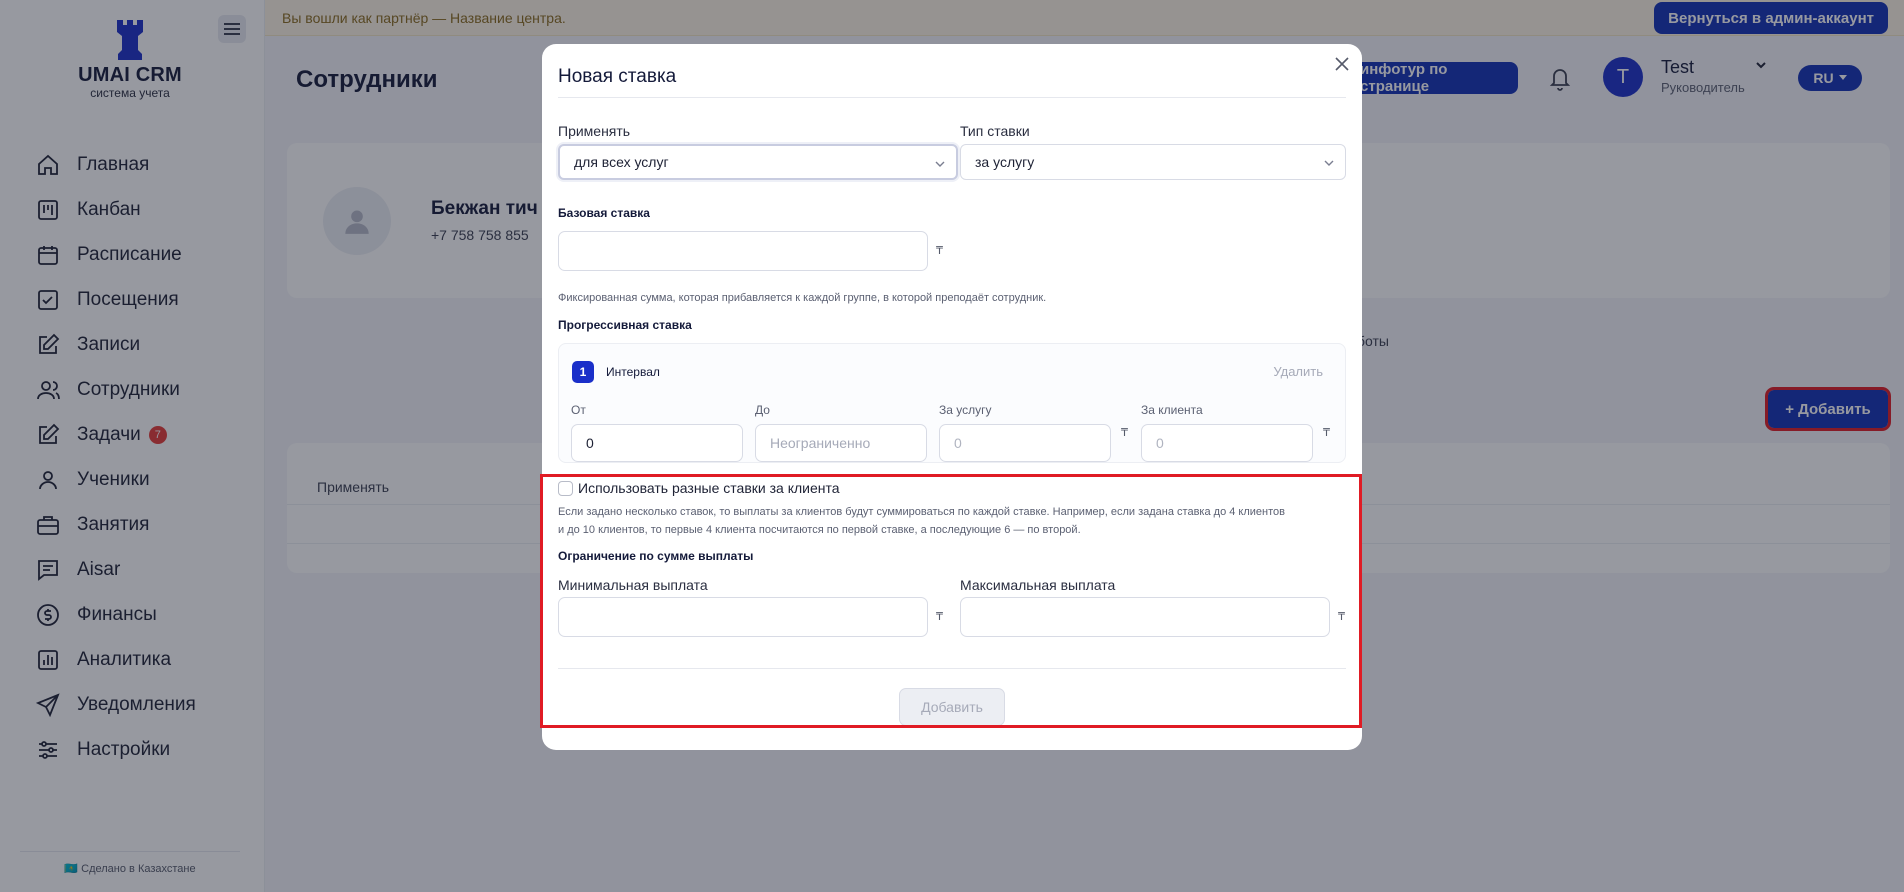  Describe the element at coordinates (617, 76) in the screenshot. I see `modal-title: Новая ставка` at that location.